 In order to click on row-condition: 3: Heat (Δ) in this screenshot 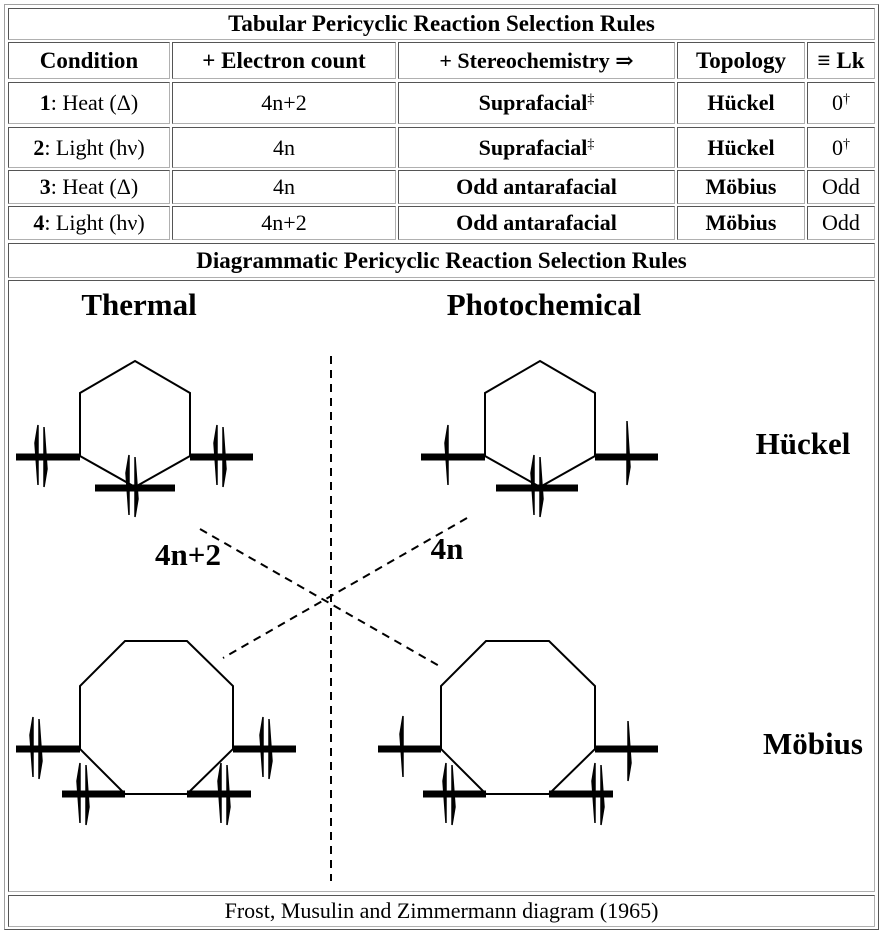, I will do `click(89, 187)`.